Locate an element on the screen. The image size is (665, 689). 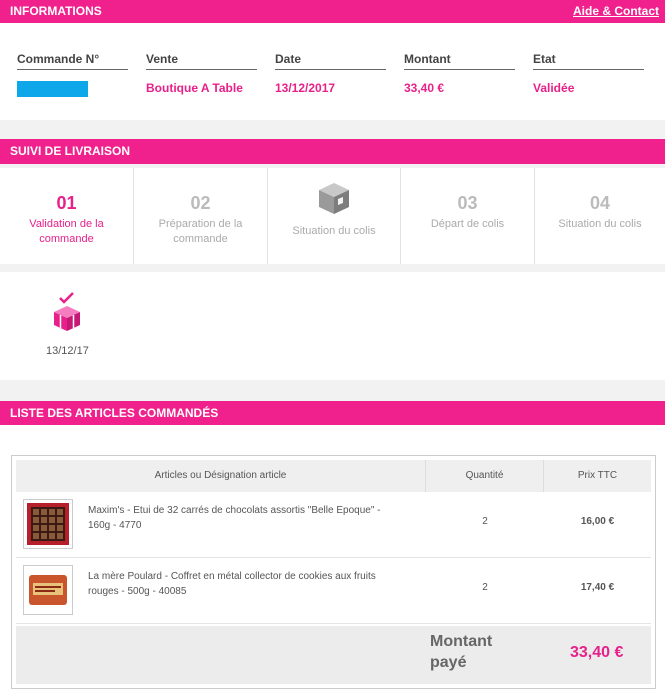
step-number: 04 is located at coordinates (600, 203).